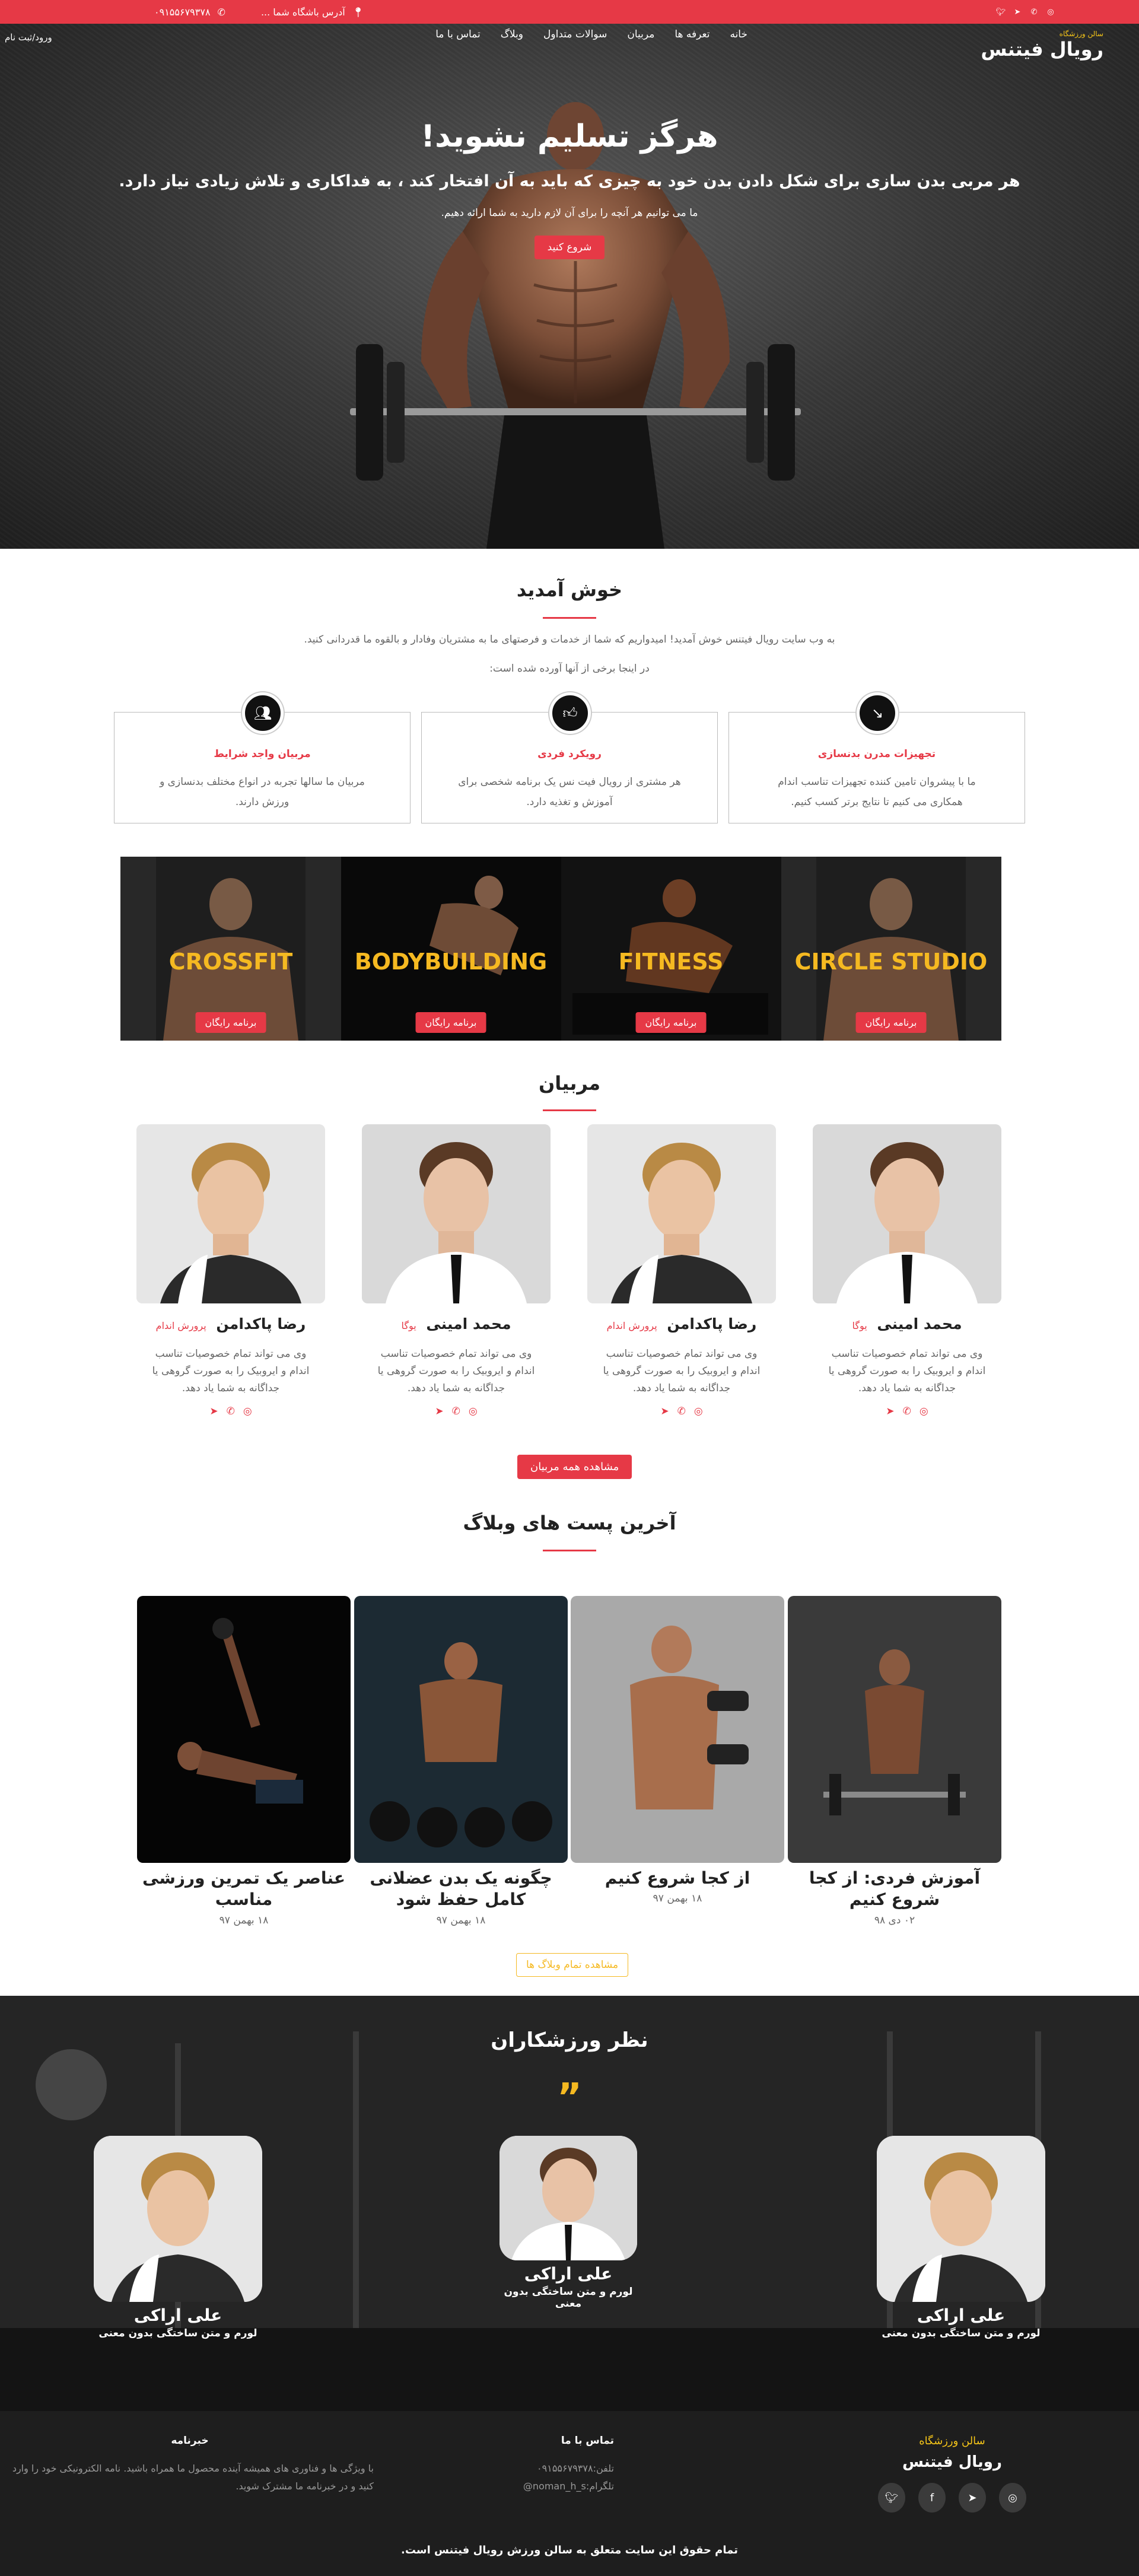 The width and height of the screenshot is (1139, 2576). I want to click on trainer-specialty: پرورش اندام, so click(631, 1325).